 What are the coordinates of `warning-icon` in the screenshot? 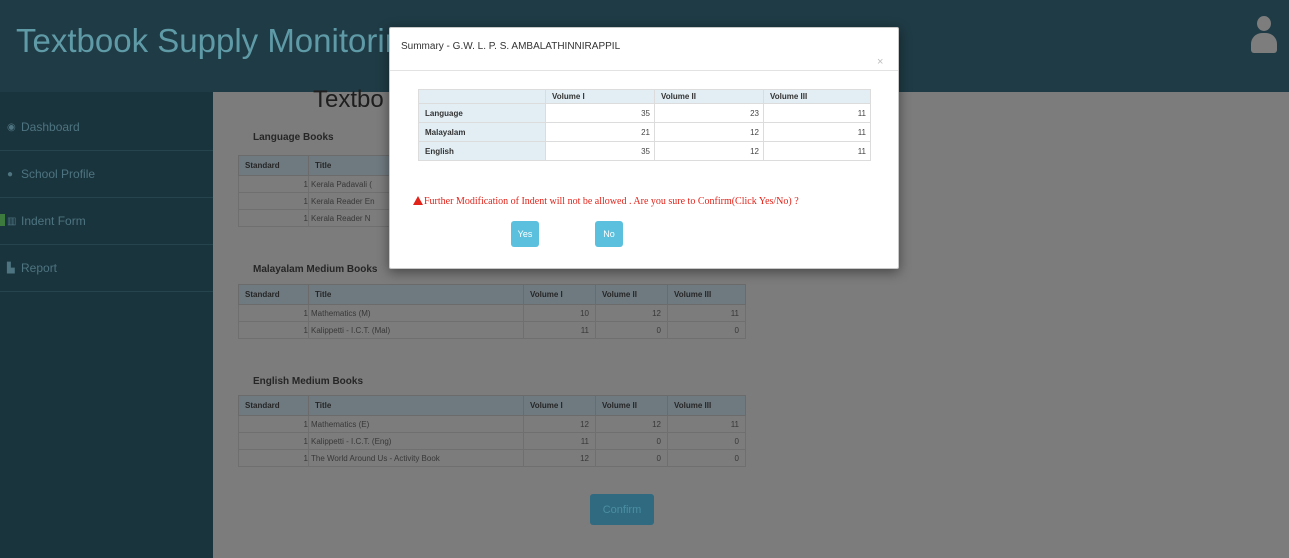 It's located at (418, 200).